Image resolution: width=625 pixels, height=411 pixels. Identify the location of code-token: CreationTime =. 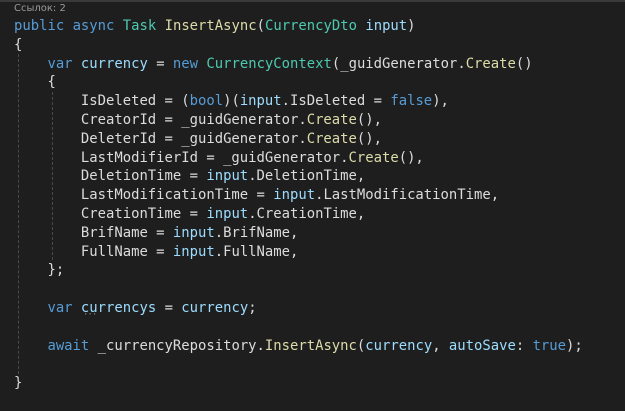
(110, 213).